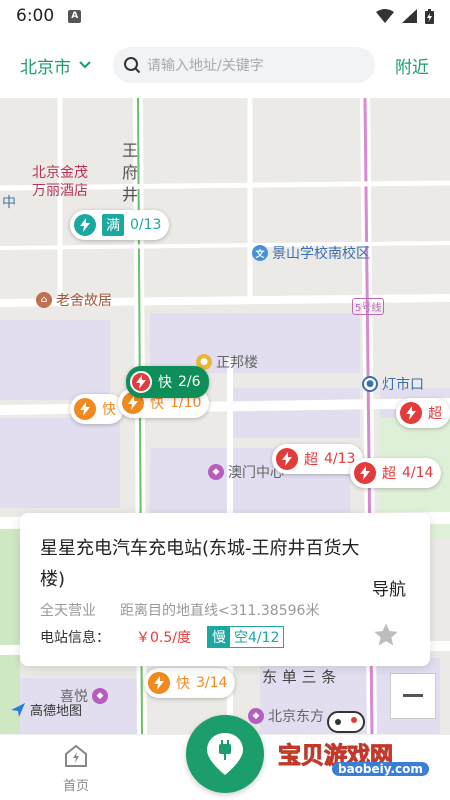 The width and height of the screenshot is (450, 800). What do you see at coordinates (227, 362) in the screenshot?
I see `poi-zhengbang: ● 正邦楼` at bounding box center [227, 362].